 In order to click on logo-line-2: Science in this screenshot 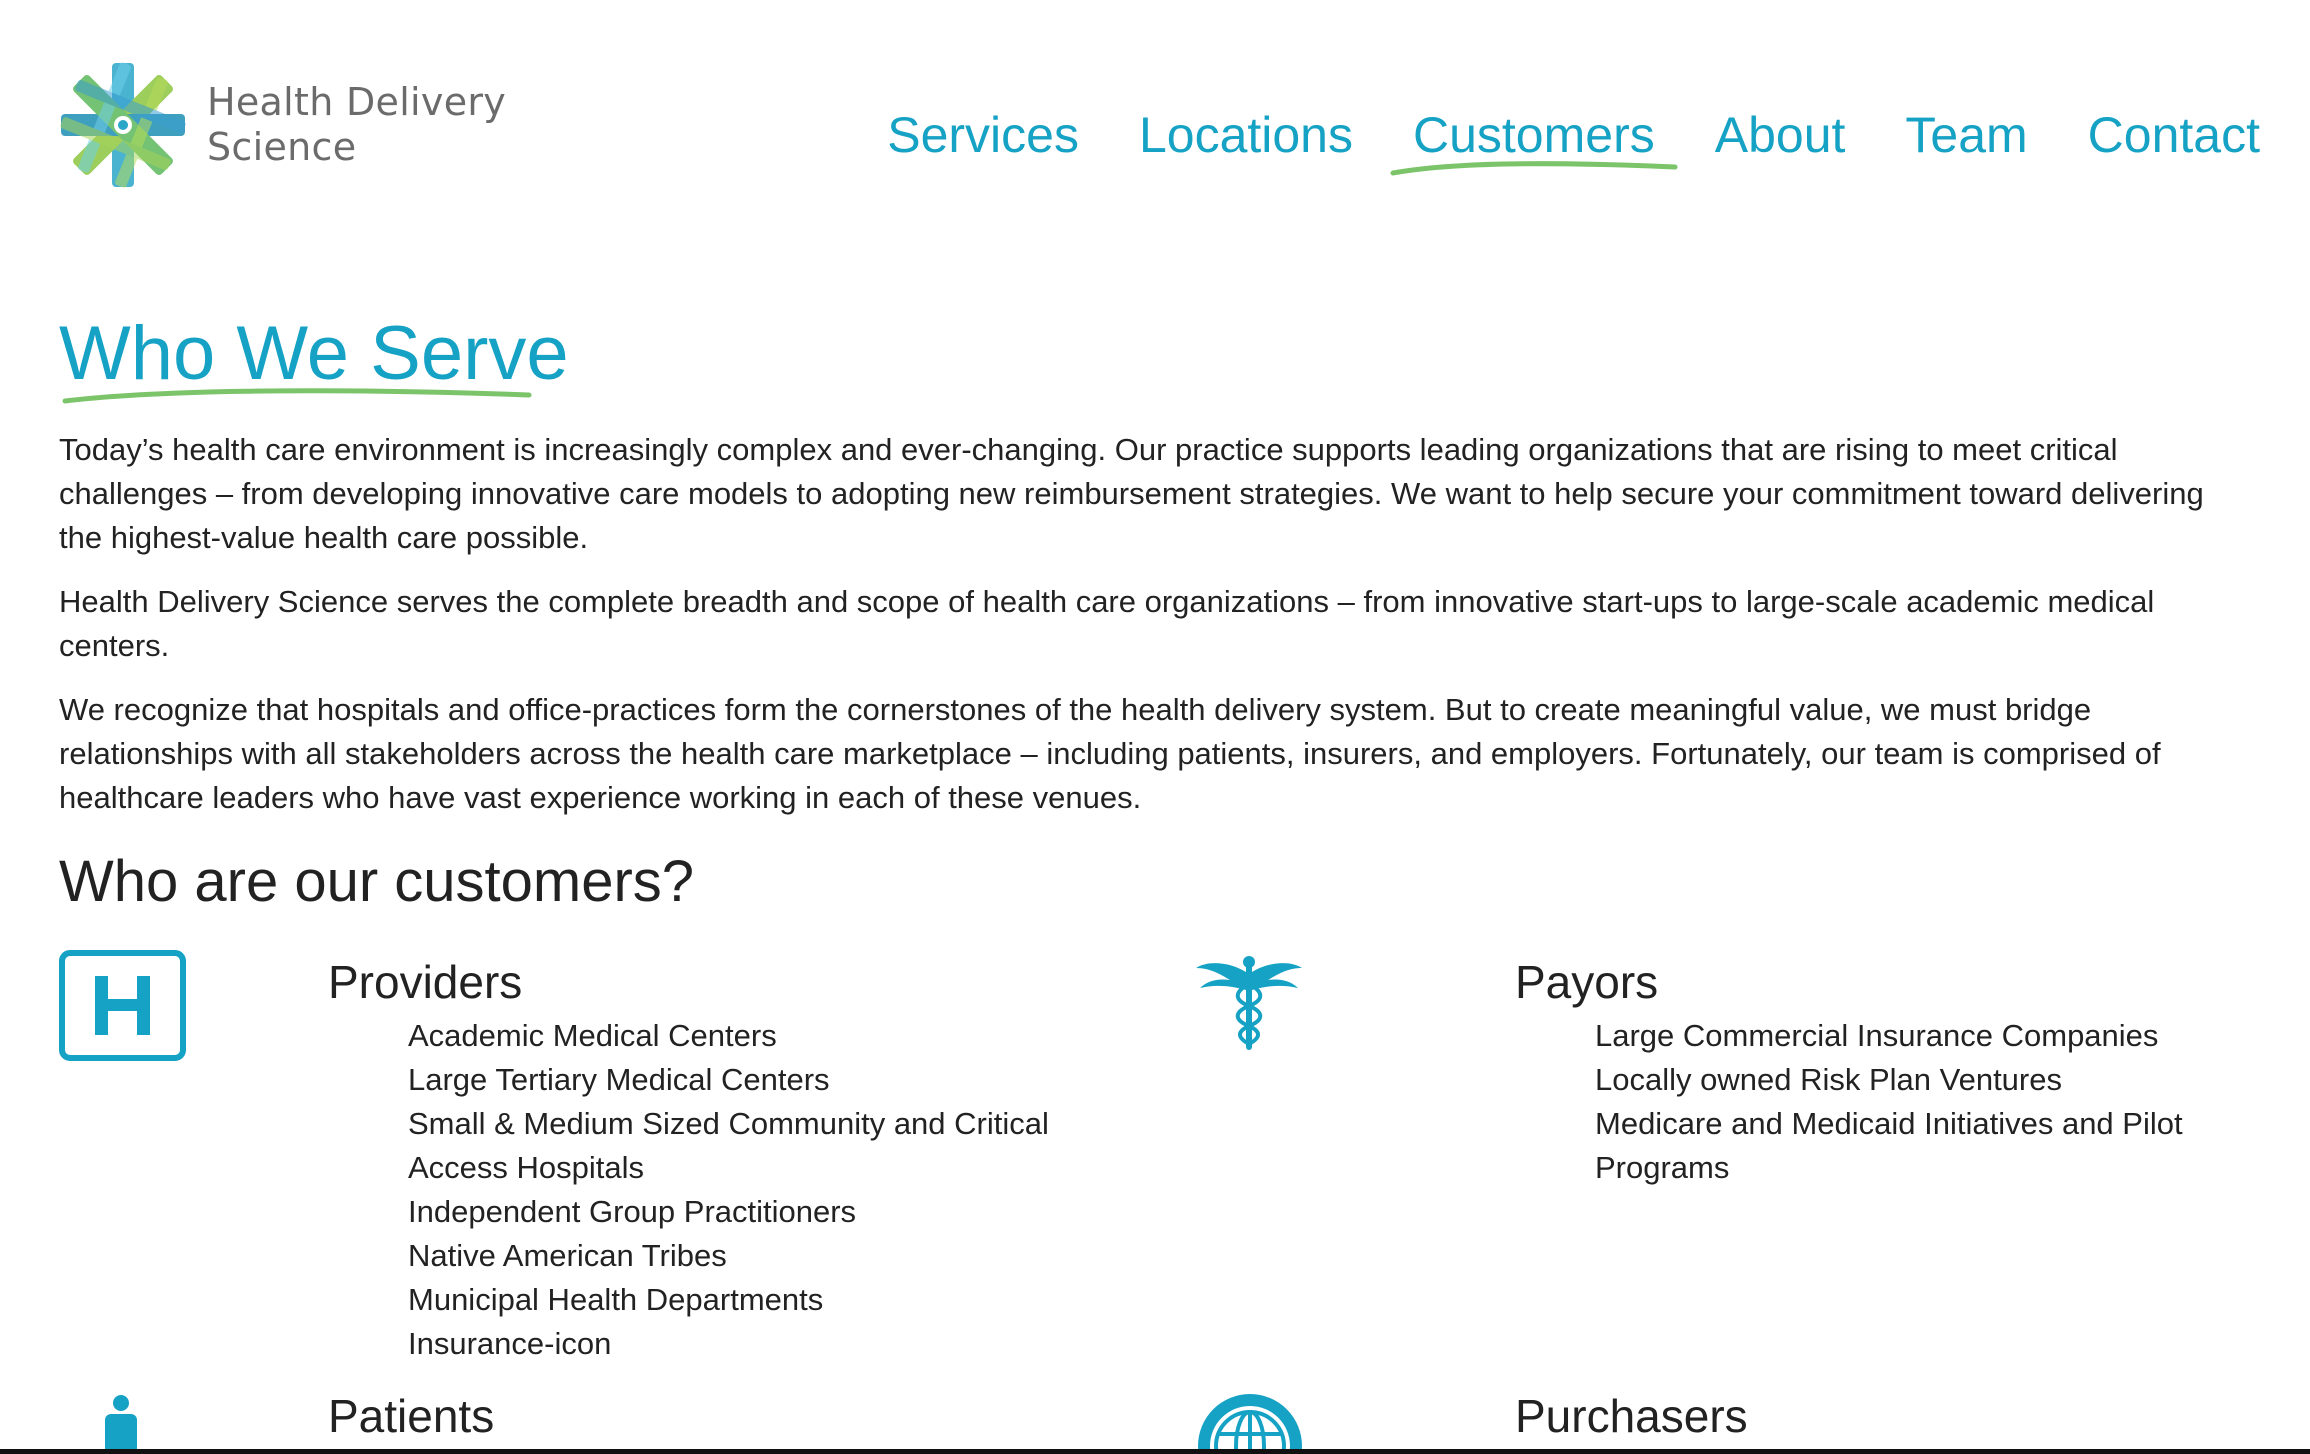, I will do `click(282, 147)`.